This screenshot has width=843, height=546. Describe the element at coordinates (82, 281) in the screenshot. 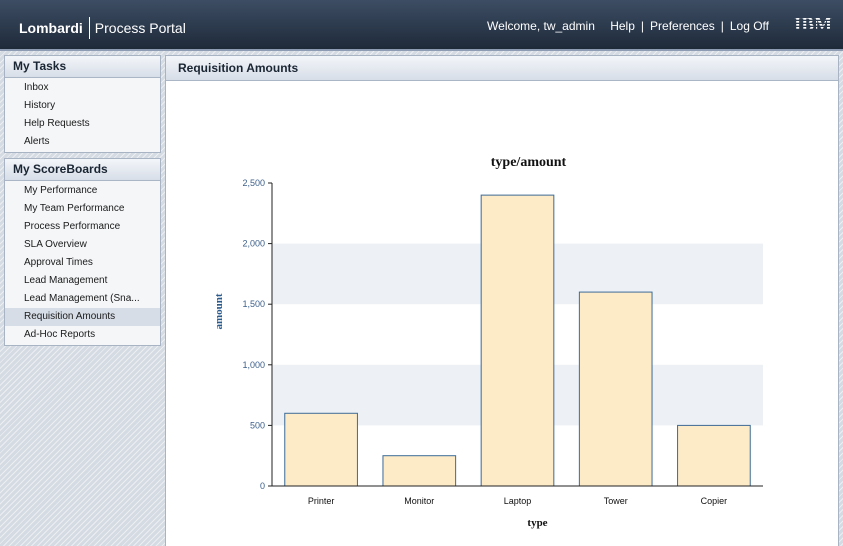

I see `nav-item-lead-management: Lead Management` at that location.